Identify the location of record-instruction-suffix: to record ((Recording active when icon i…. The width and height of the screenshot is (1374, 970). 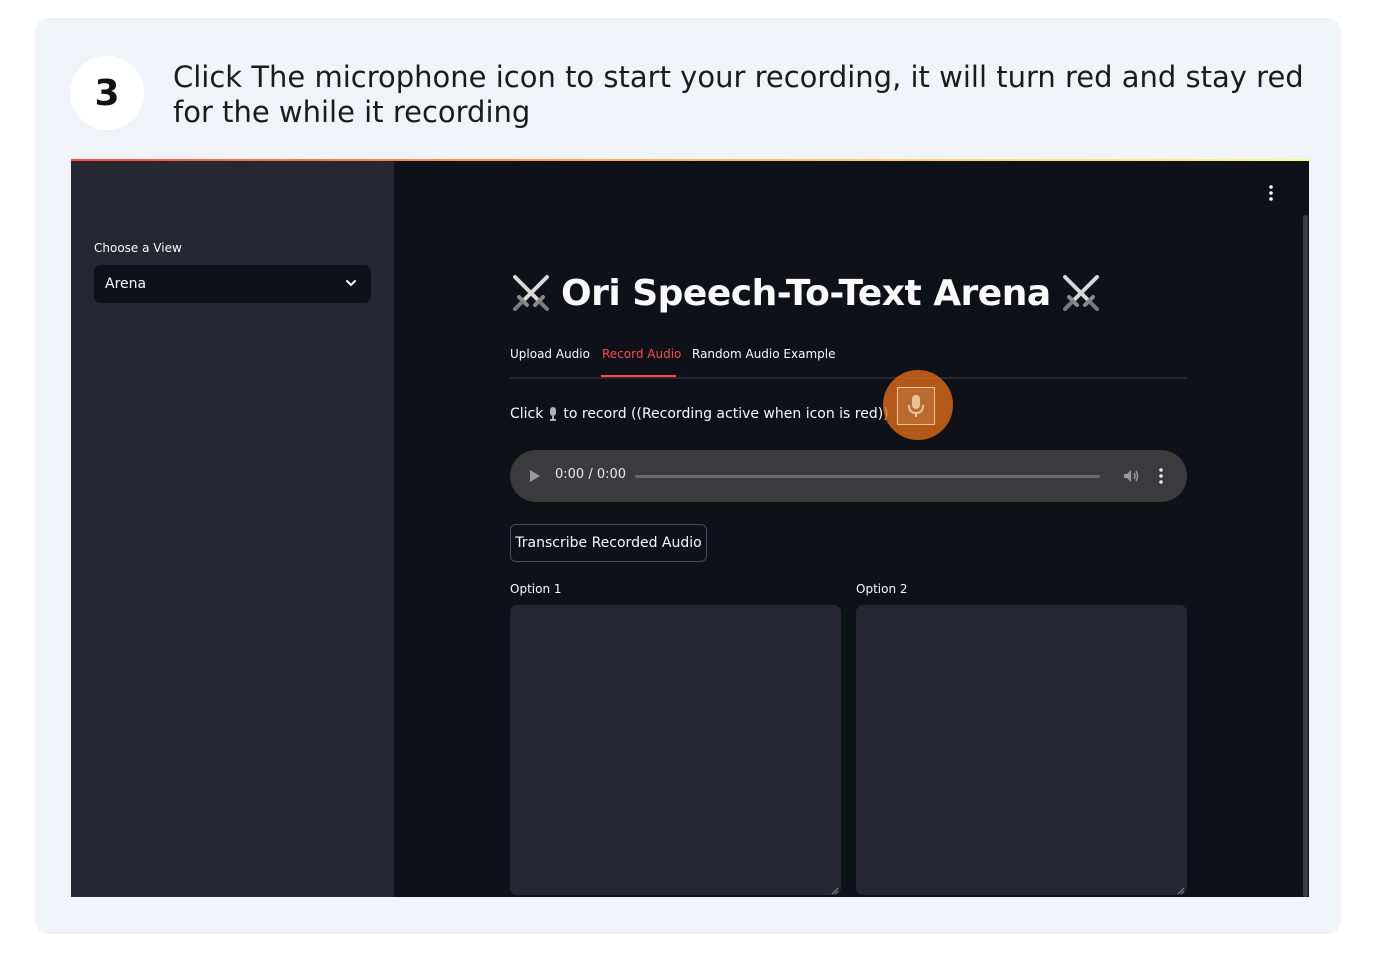
(726, 414).